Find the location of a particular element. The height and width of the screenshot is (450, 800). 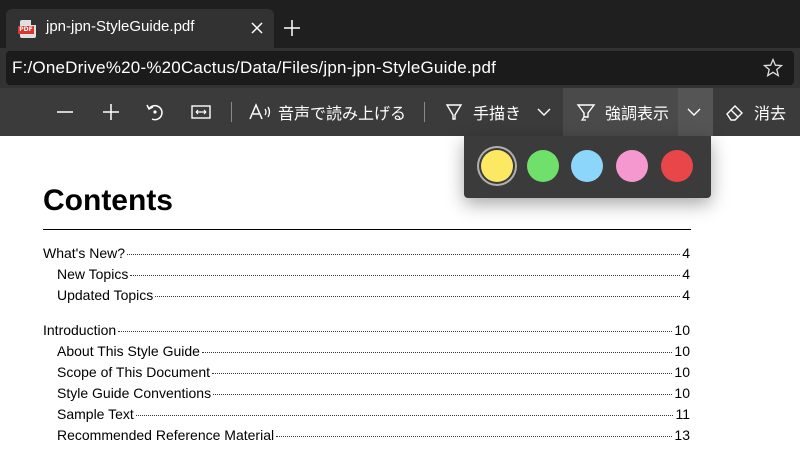

minus-icon is located at coordinates (65, 112).